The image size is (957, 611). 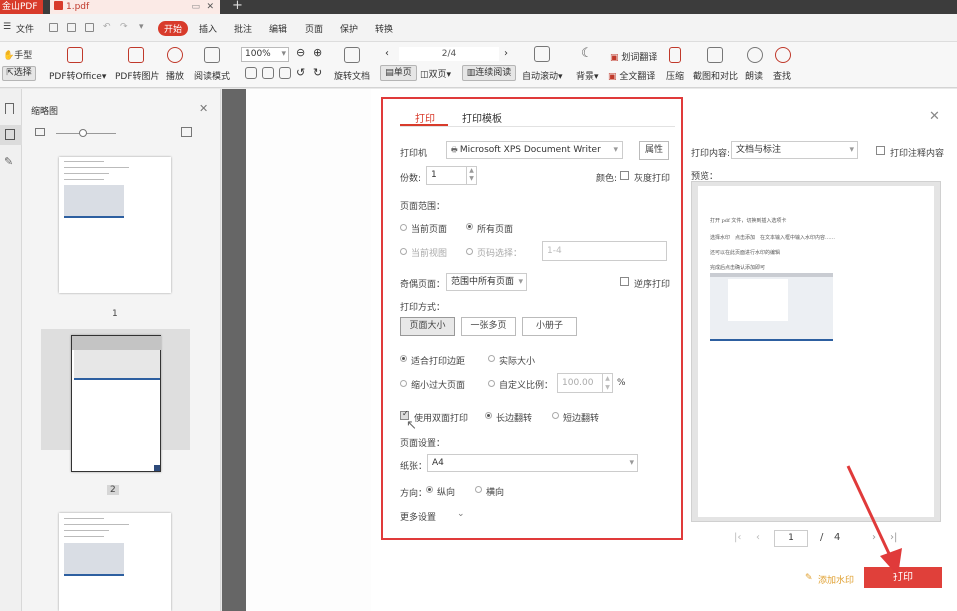 What do you see at coordinates (449, 54) in the screenshot?
I see `page-number-input: 2/4` at bounding box center [449, 54].